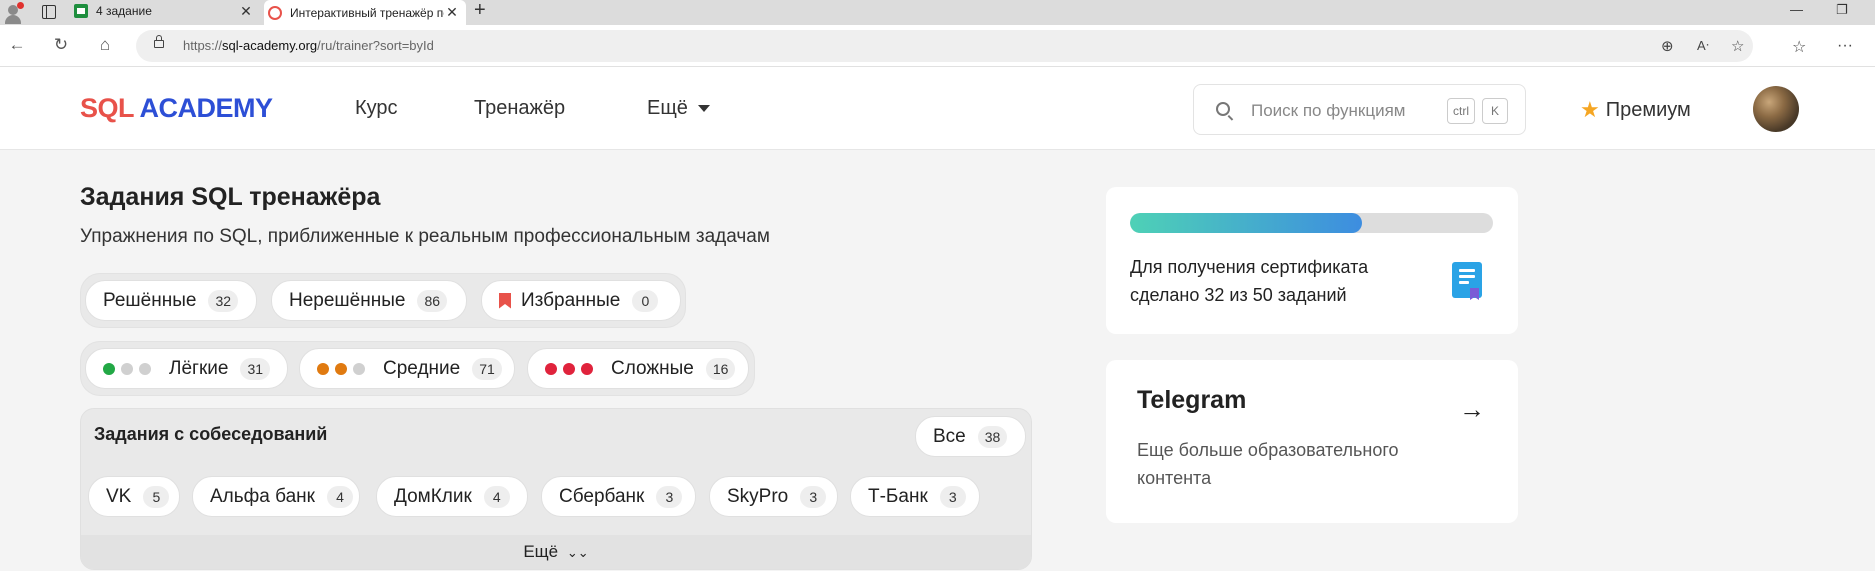 Image resolution: width=1875 pixels, height=571 pixels. I want to click on company-domclick: ДомКлик 4, so click(452, 496).